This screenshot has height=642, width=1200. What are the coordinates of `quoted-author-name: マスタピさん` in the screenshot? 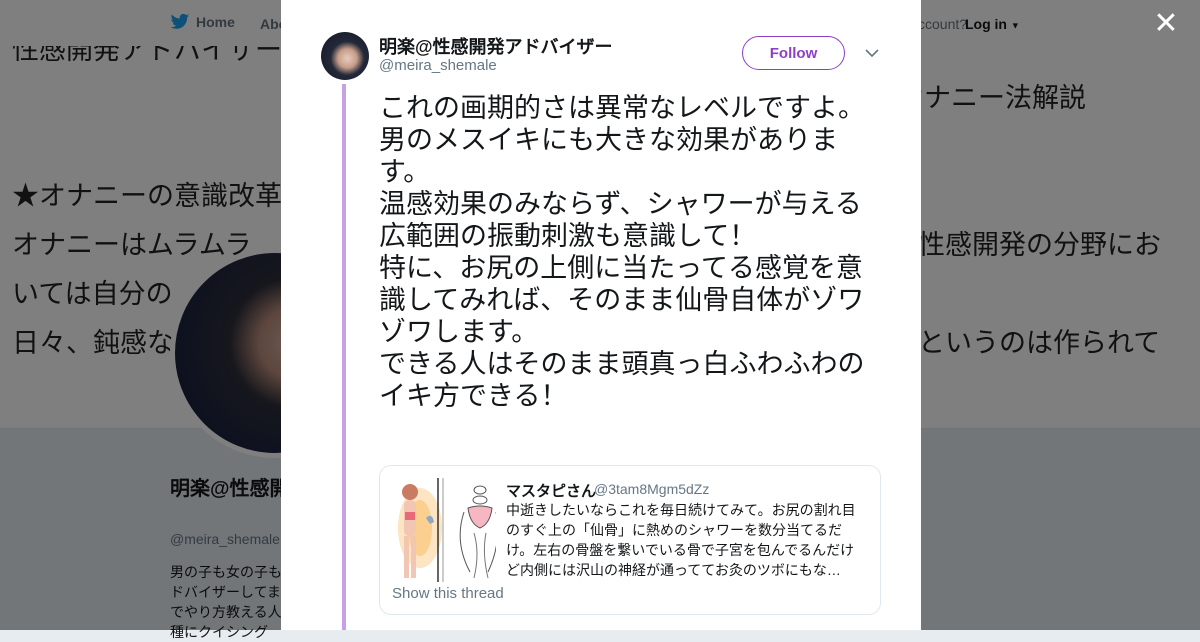 It's located at (551, 491).